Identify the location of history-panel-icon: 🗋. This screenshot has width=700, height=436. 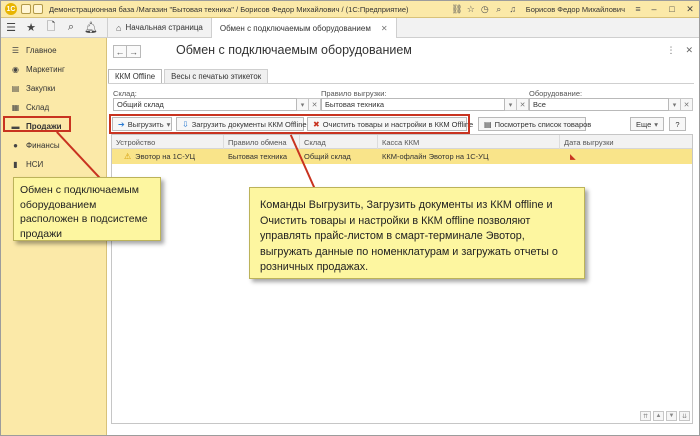
(51, 28).